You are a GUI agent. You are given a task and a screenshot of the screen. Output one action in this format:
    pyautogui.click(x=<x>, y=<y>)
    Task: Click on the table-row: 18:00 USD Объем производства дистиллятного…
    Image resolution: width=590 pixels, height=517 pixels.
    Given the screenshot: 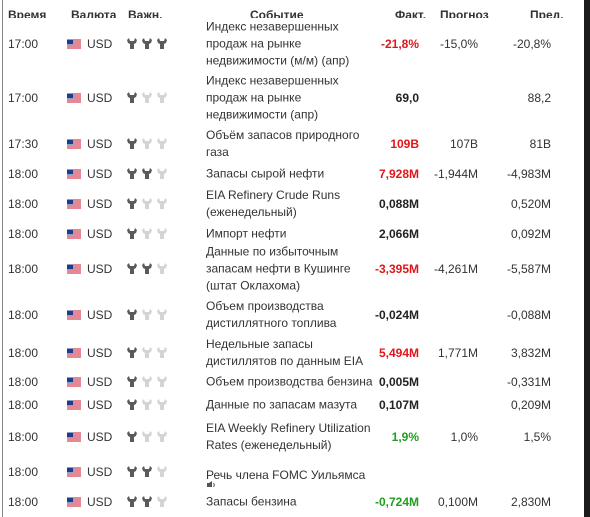 What is the action you would take?
    pyautogui.click(x=292, y=315)
    